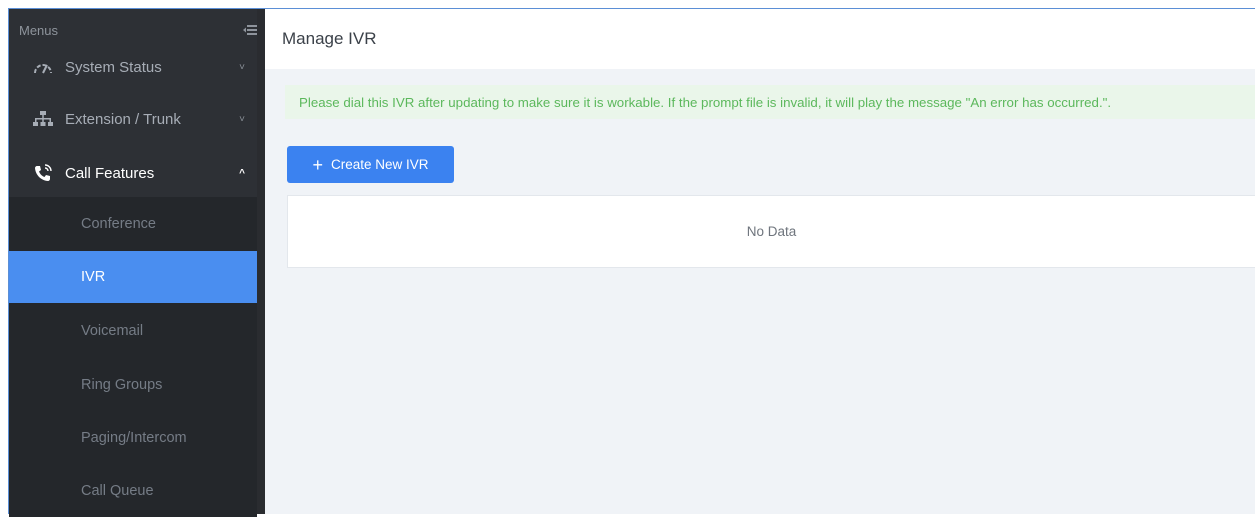 Image resolution: width=1255 pixels, height=517 pixels. I want to click on submenu-item-conference: Conference, so click(133, 224).